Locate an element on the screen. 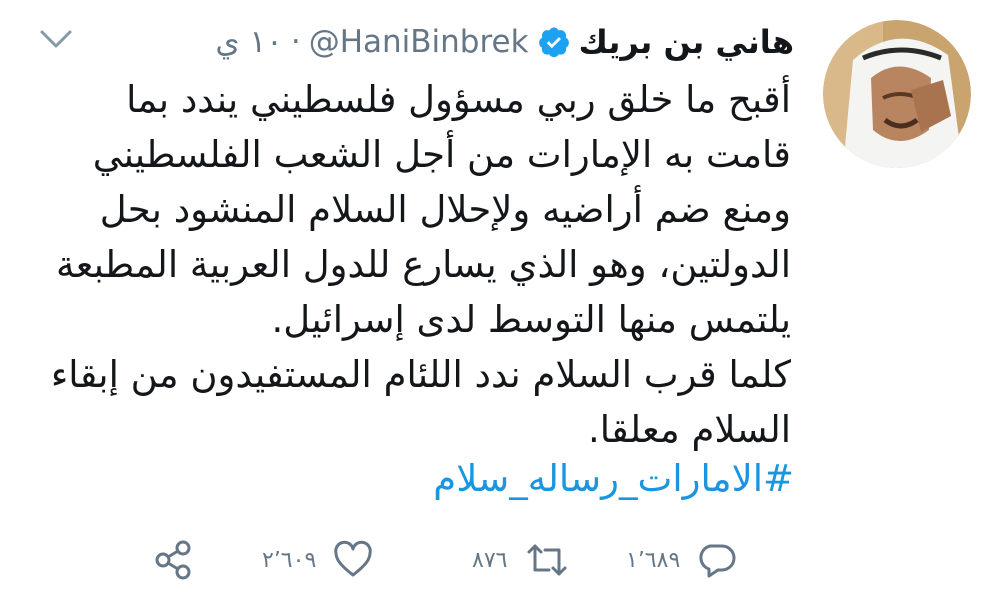  tweet-time: ١٠ ي is located at coordinates (248, 42).